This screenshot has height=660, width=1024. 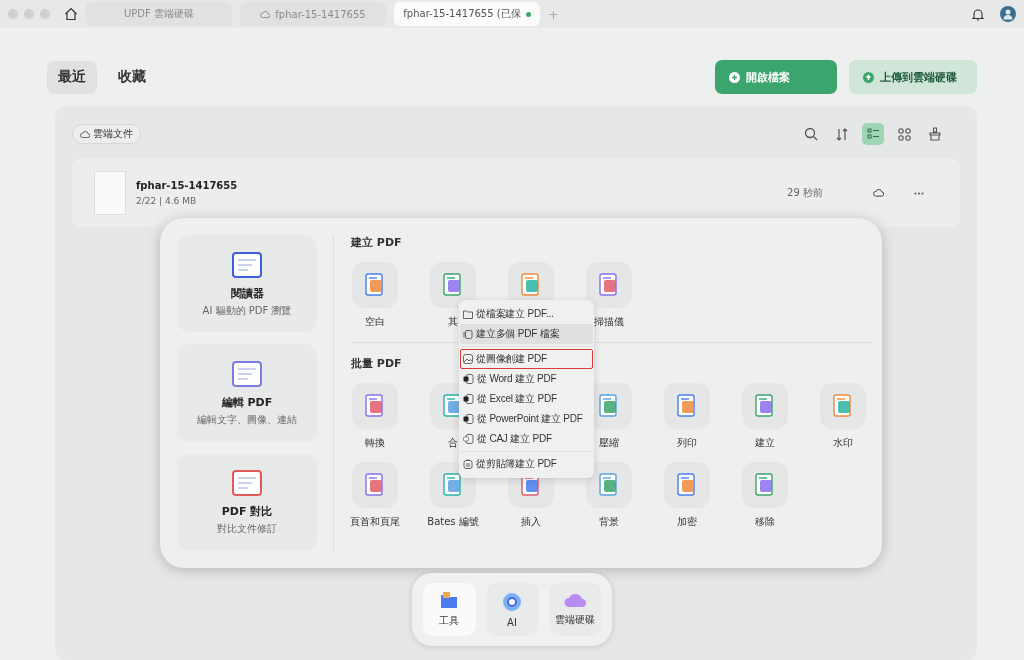 What do you see at coordinates (72, 77) in the screenshot?
I see `view-tab: 最近` at bounding box center [72, 77].